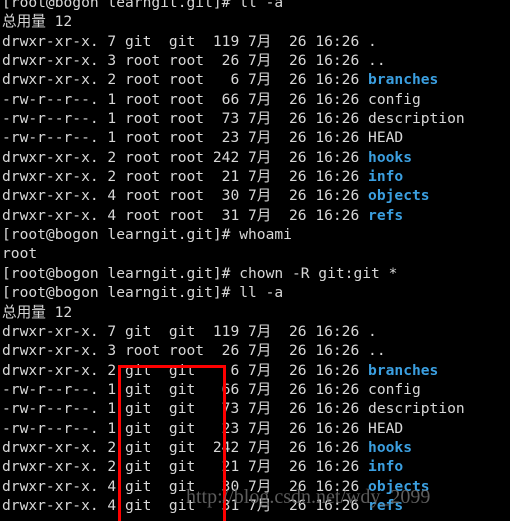 This screenshot has width=510, height=521. I want to click on terminal-text: drwxr-xr-x. 2 git git 21 7月 26 16:26, so click(185, 467).